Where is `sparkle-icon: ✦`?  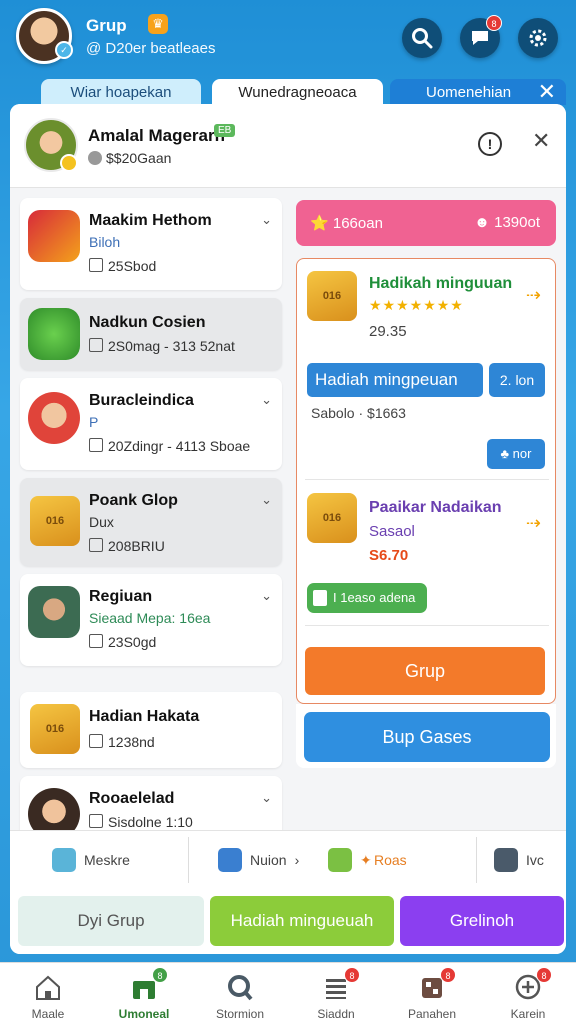
sparkle-icon: ✦ is located at coordinates (366, 859).